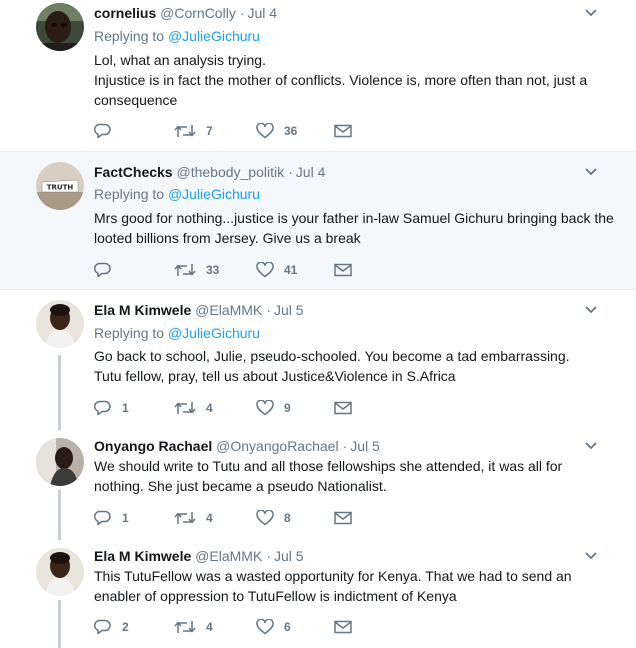 This screenshot has height=648, width=636. I want to click on tweet-header: FactChecks @thebody_politik · Jul 4, so click(209, 172).